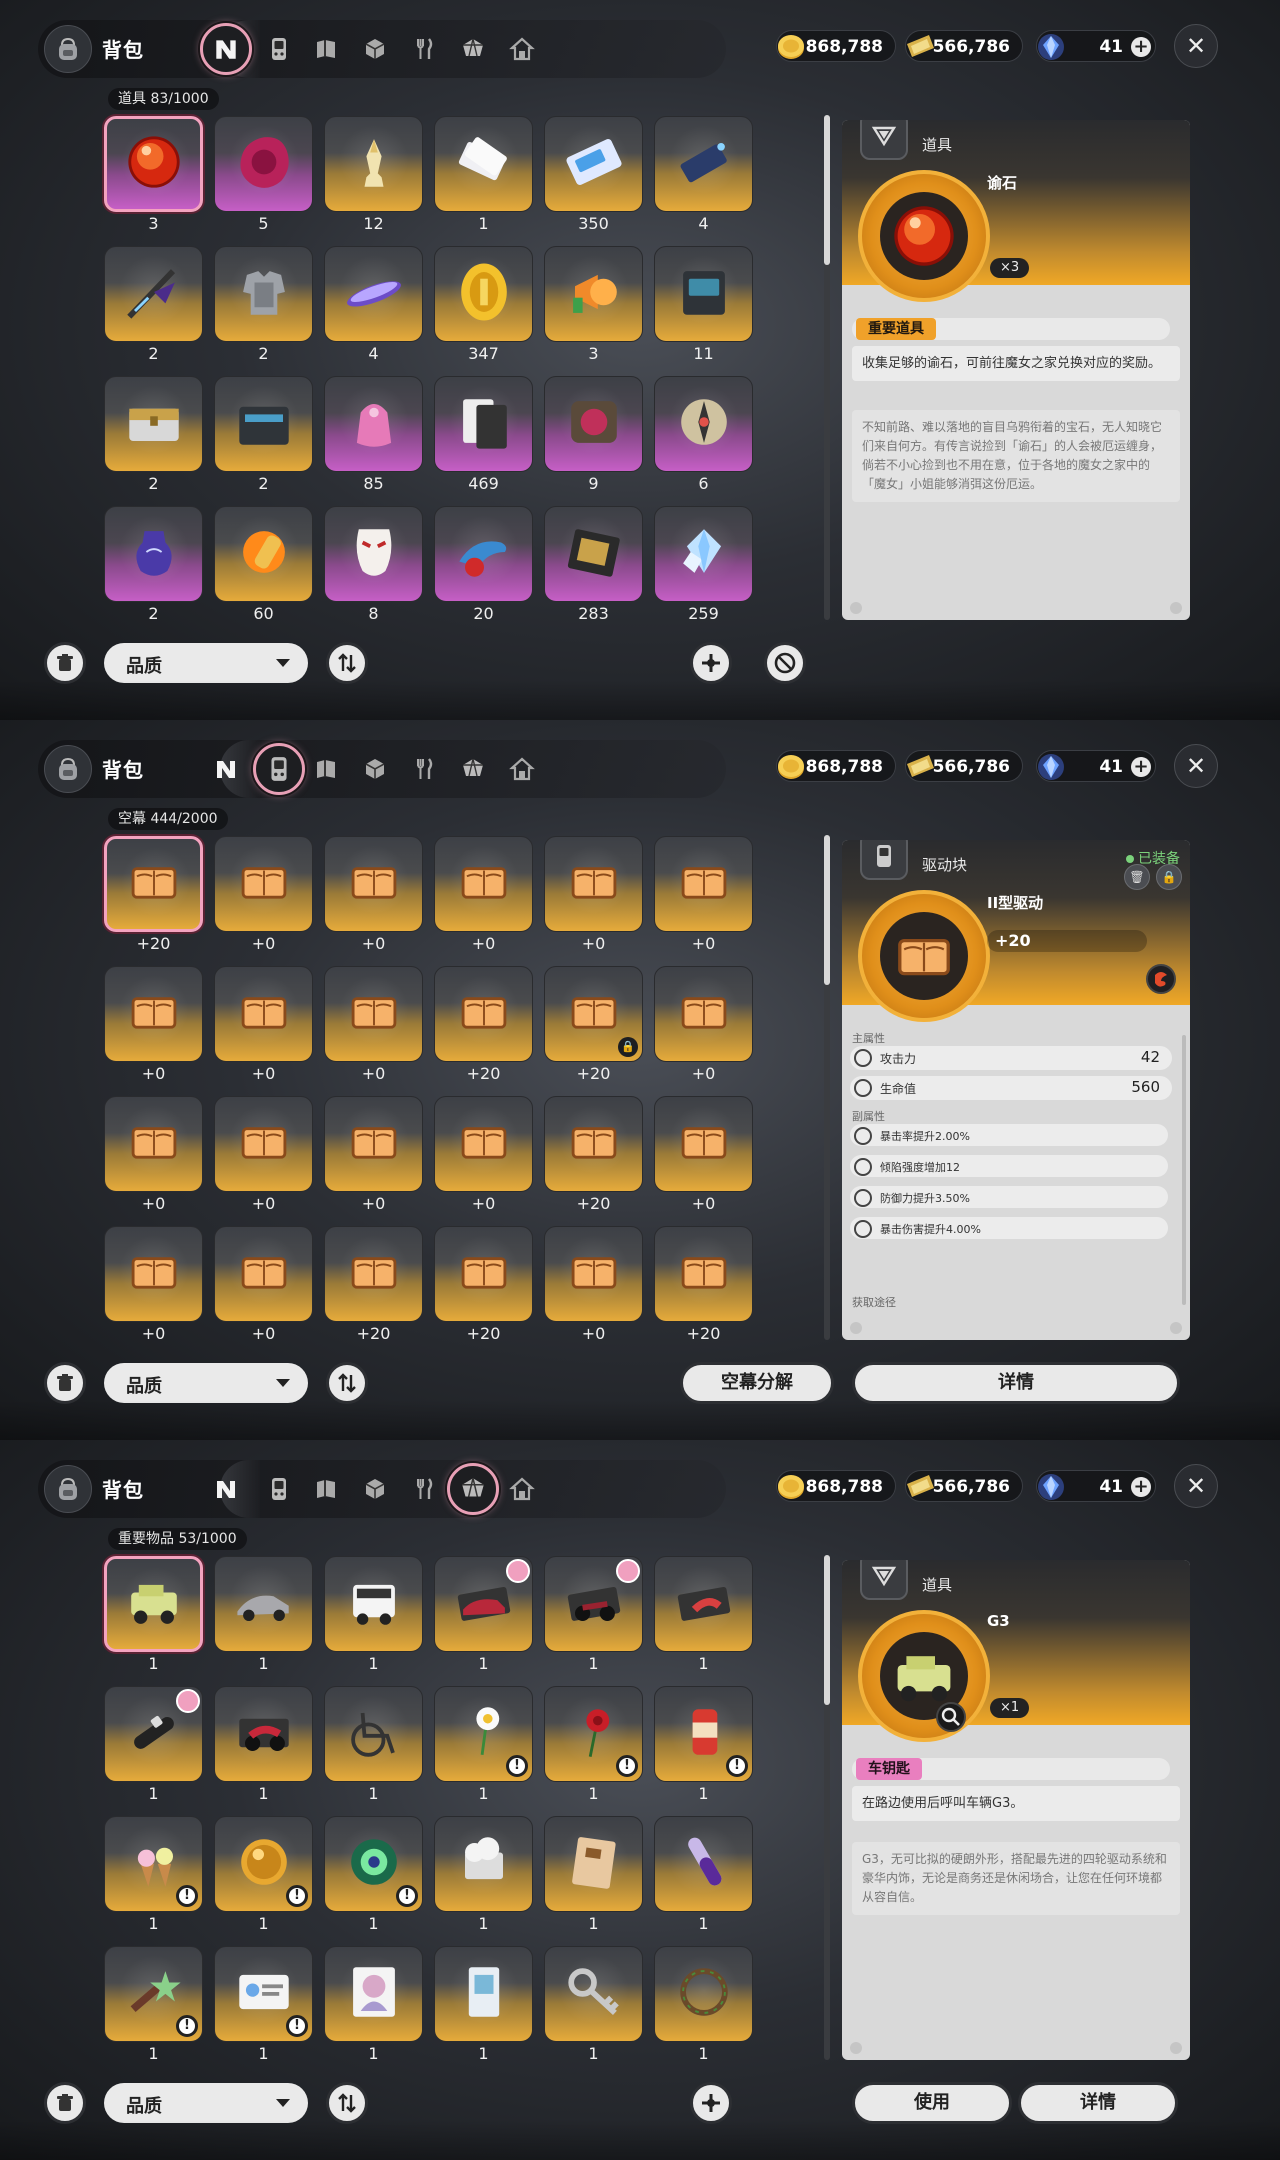 This screenshot has height=2160, width=1280. I want to click on discard-button: 🗑, so click(1137, 877).